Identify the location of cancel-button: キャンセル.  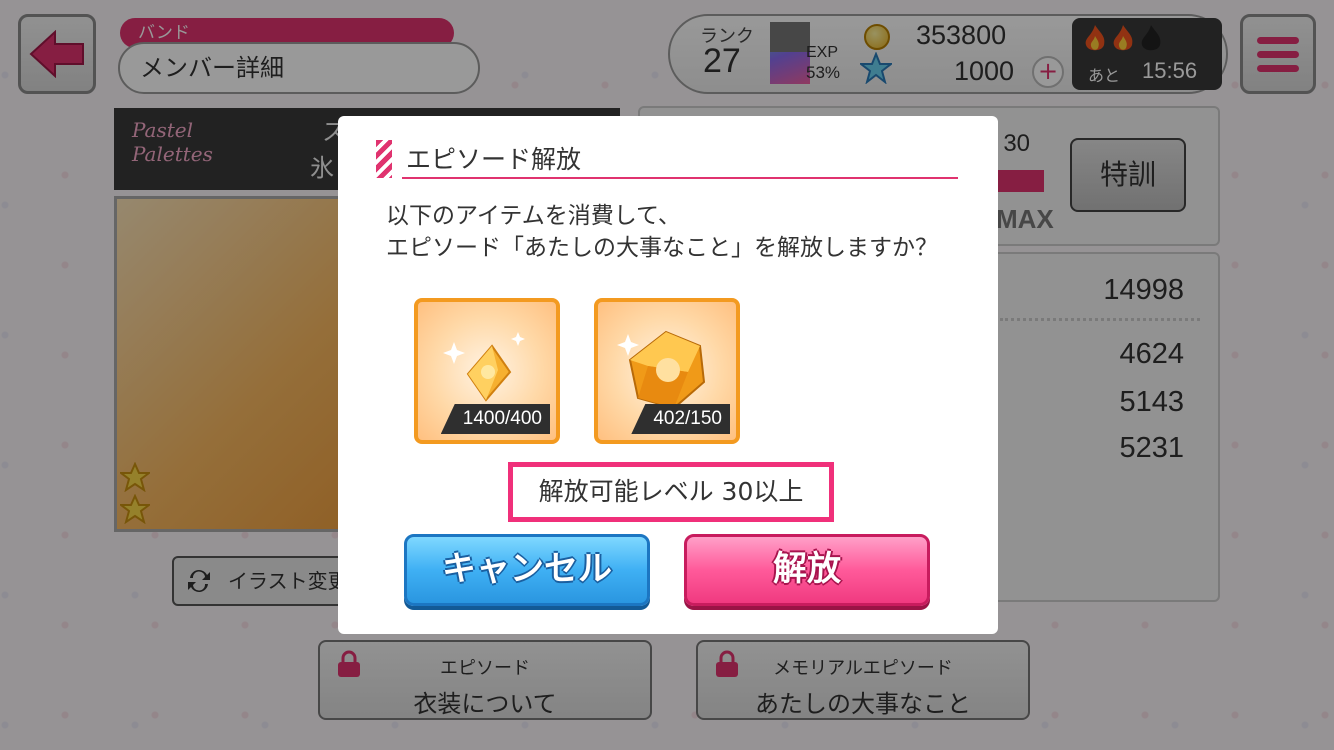
(527, 570).